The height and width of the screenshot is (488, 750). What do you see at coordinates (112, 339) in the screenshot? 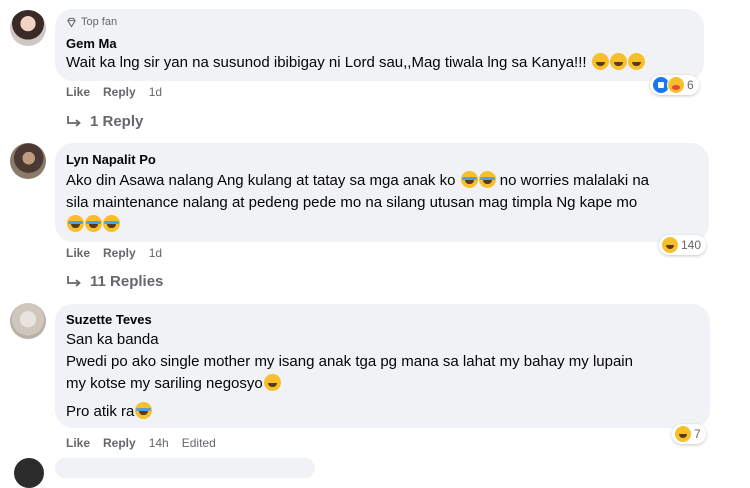
I see `comment-text-line: San ka banda` at bounding box center [112, 339].